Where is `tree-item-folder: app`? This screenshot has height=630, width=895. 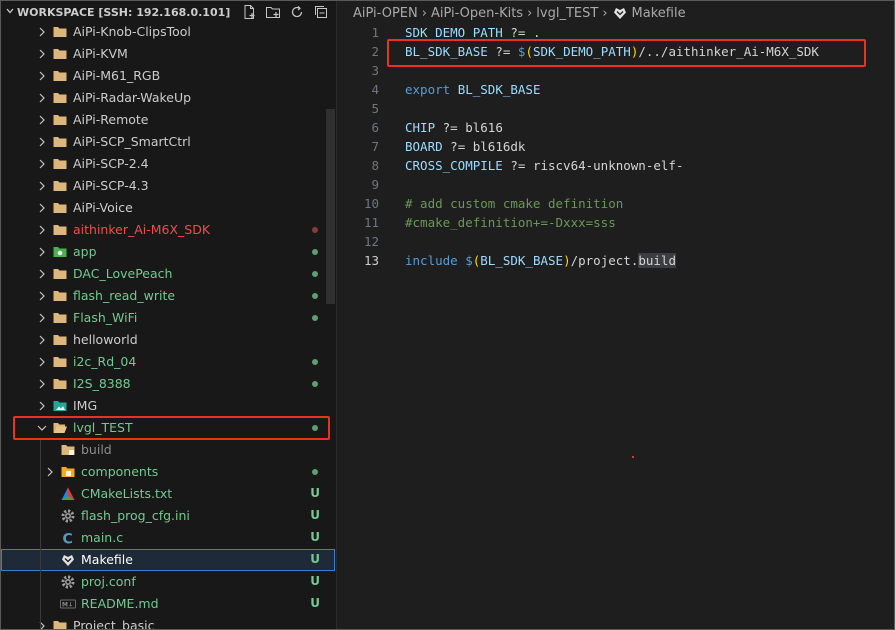
tree-item-folder: app is located at coordinates (168, 252).